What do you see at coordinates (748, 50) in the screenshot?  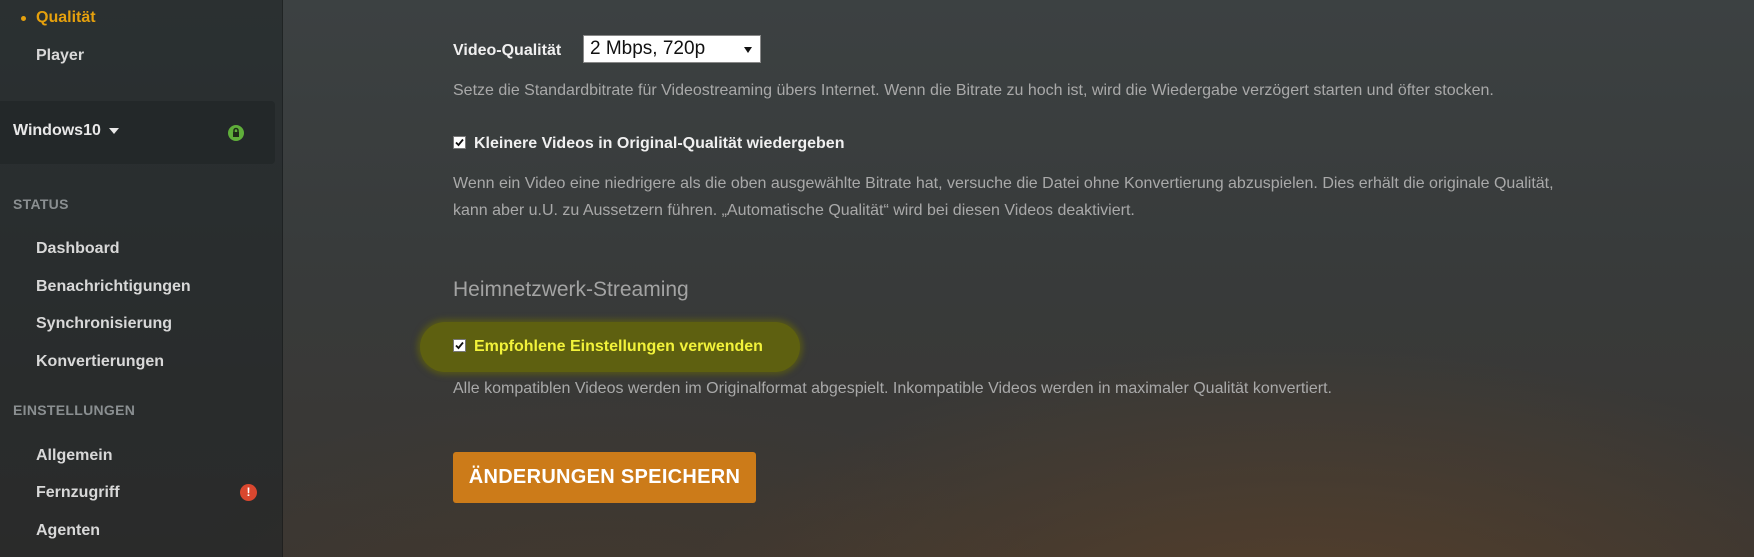 I see `dropdown-arrow-icon` at bounding box center [748, 50].